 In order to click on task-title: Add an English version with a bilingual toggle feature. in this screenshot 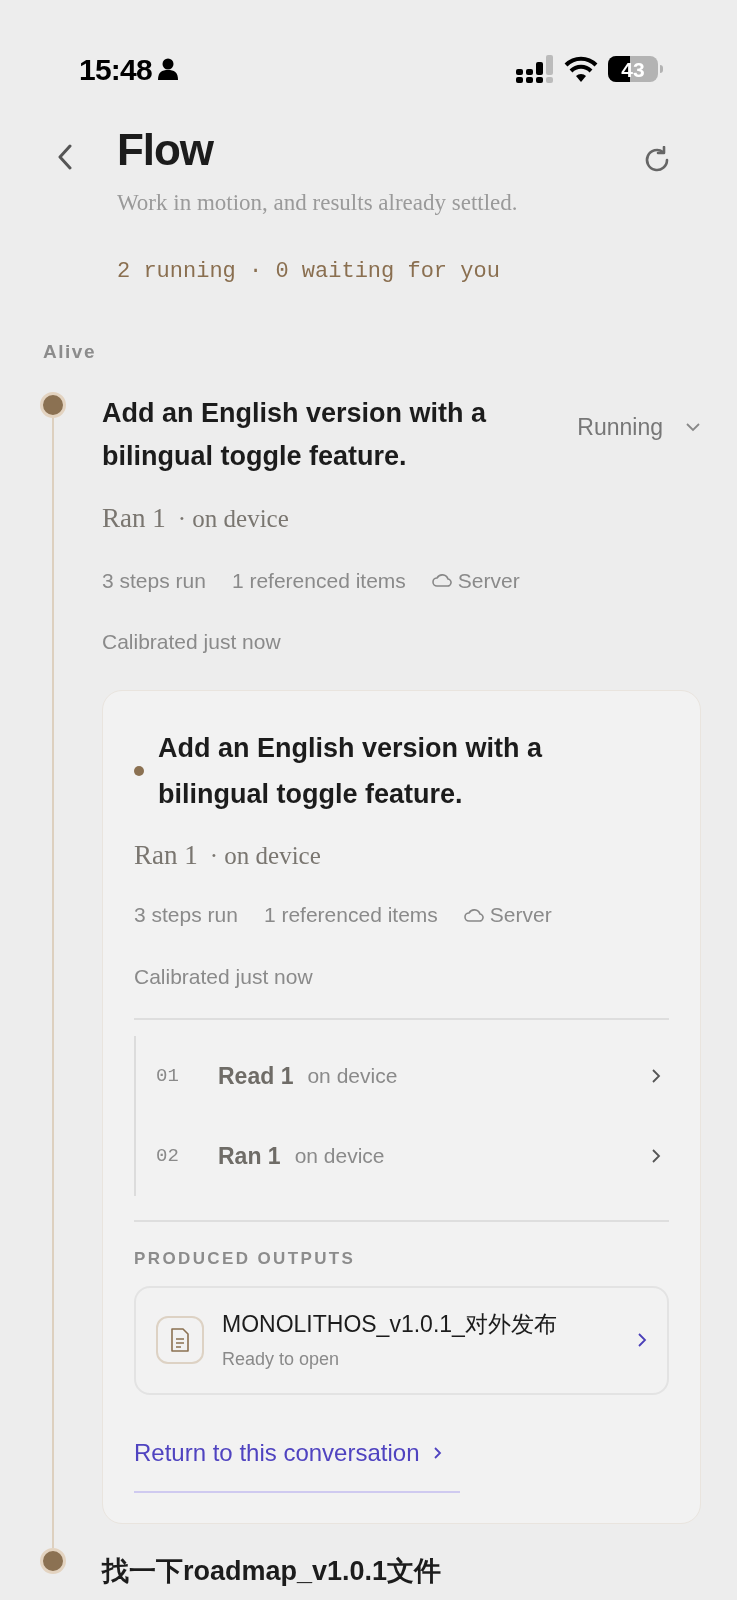, I will do `click(295, 435)`.